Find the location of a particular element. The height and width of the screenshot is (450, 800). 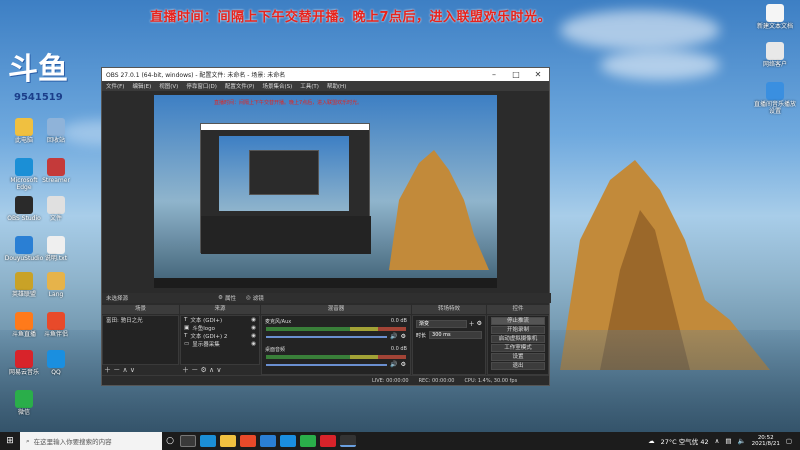

exit-button: 退出 is located at coordinates (518, 366).